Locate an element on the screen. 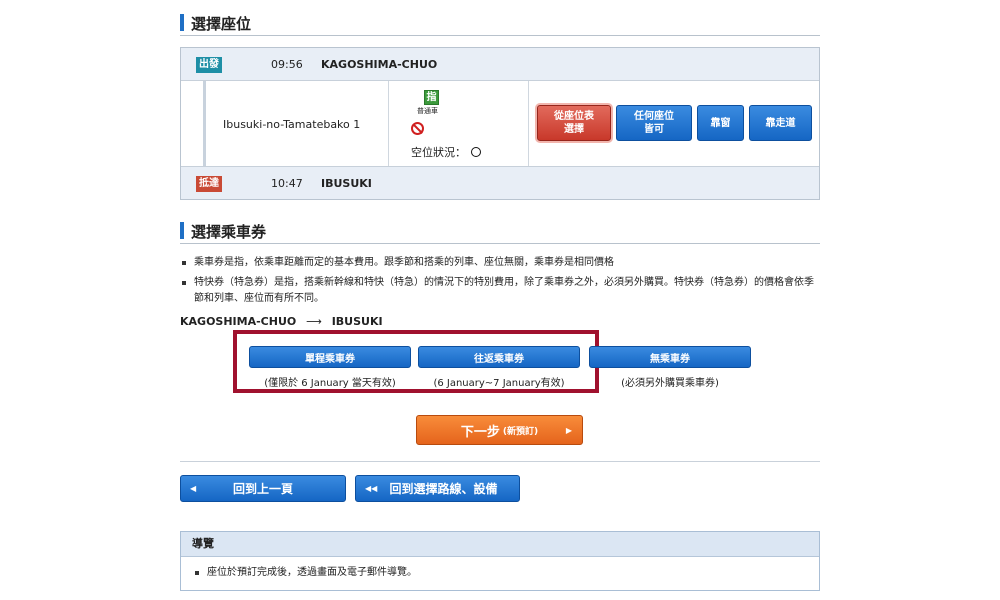 Image resolution: width=1000 pixels, height=600 pixels. departure-row: 出發 09:56 KAGOSHIMA-CHUO is located at coordinates (500, 64).